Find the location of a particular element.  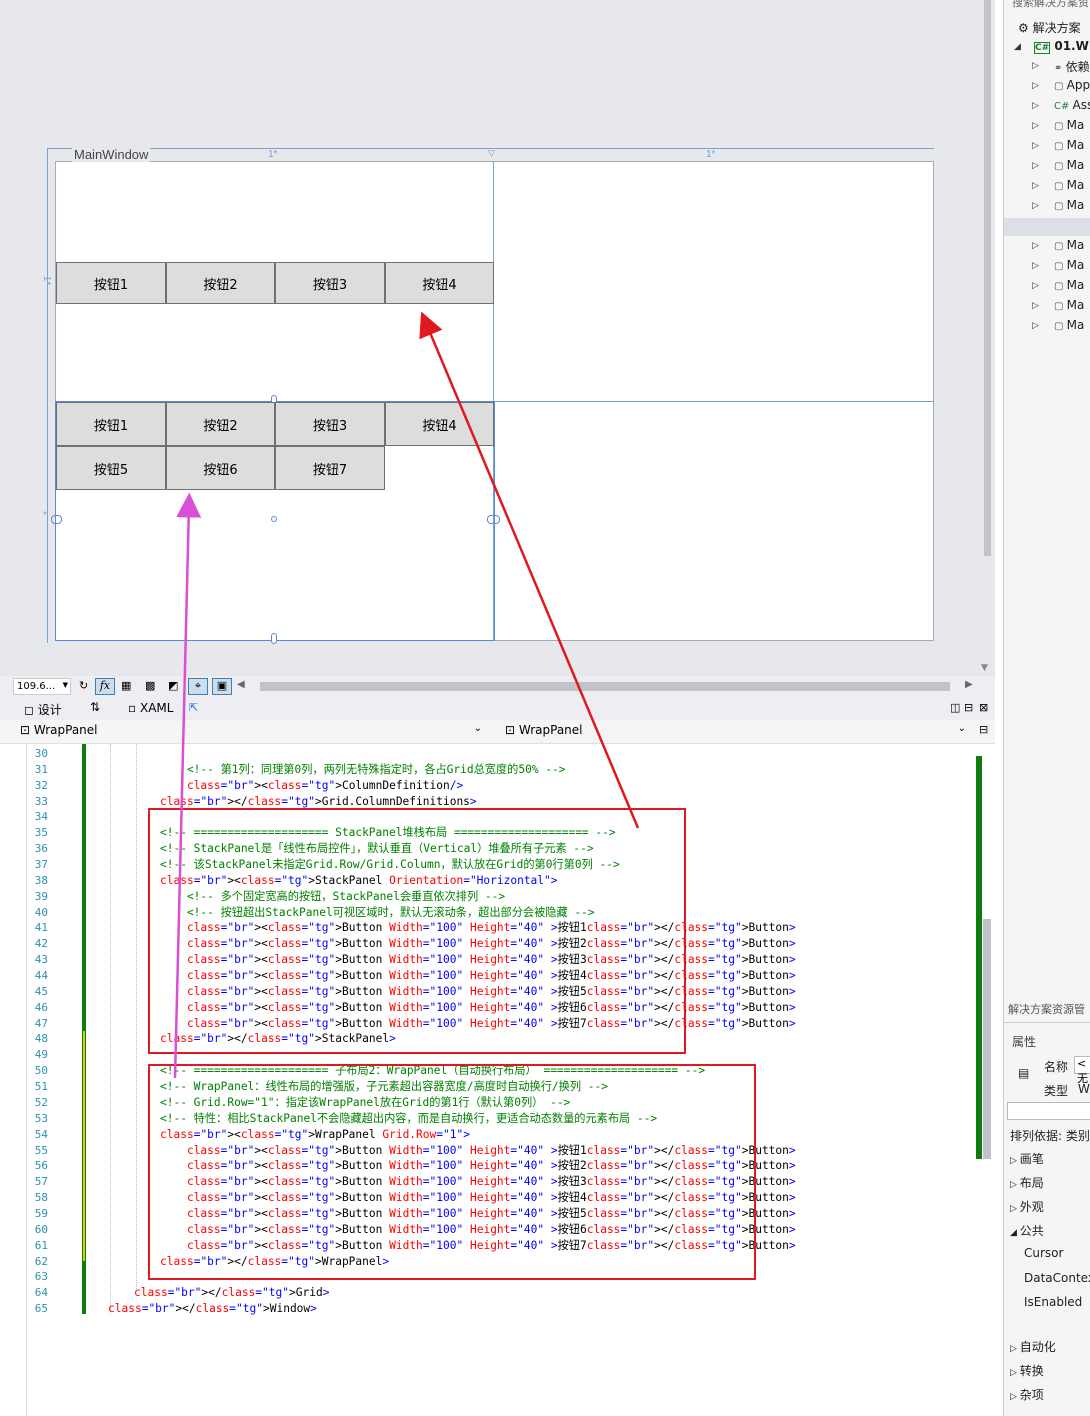

stackpanel-highlight-box is located at coordinates (417, 931).